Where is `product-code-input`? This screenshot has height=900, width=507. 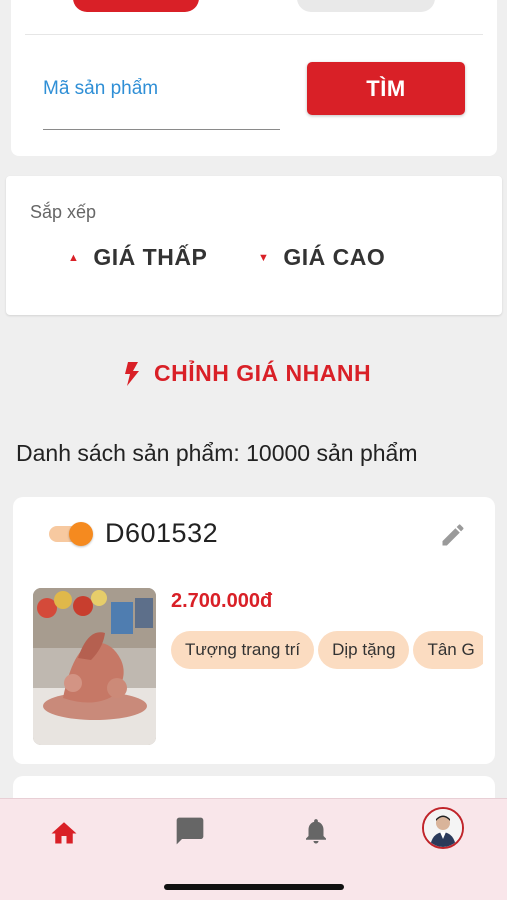
product-code-input is located at coordinates (161, 102).